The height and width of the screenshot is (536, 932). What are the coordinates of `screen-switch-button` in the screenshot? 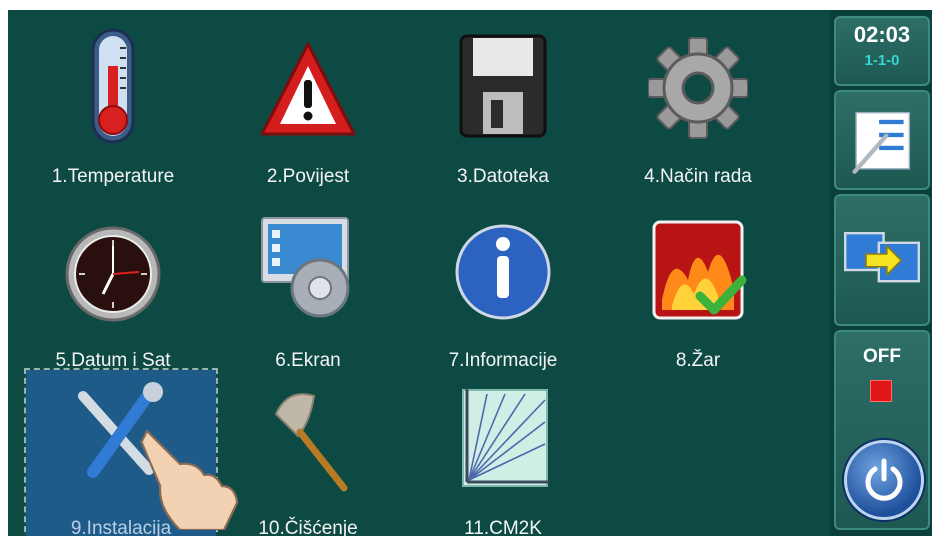 It's located at (882, 260).